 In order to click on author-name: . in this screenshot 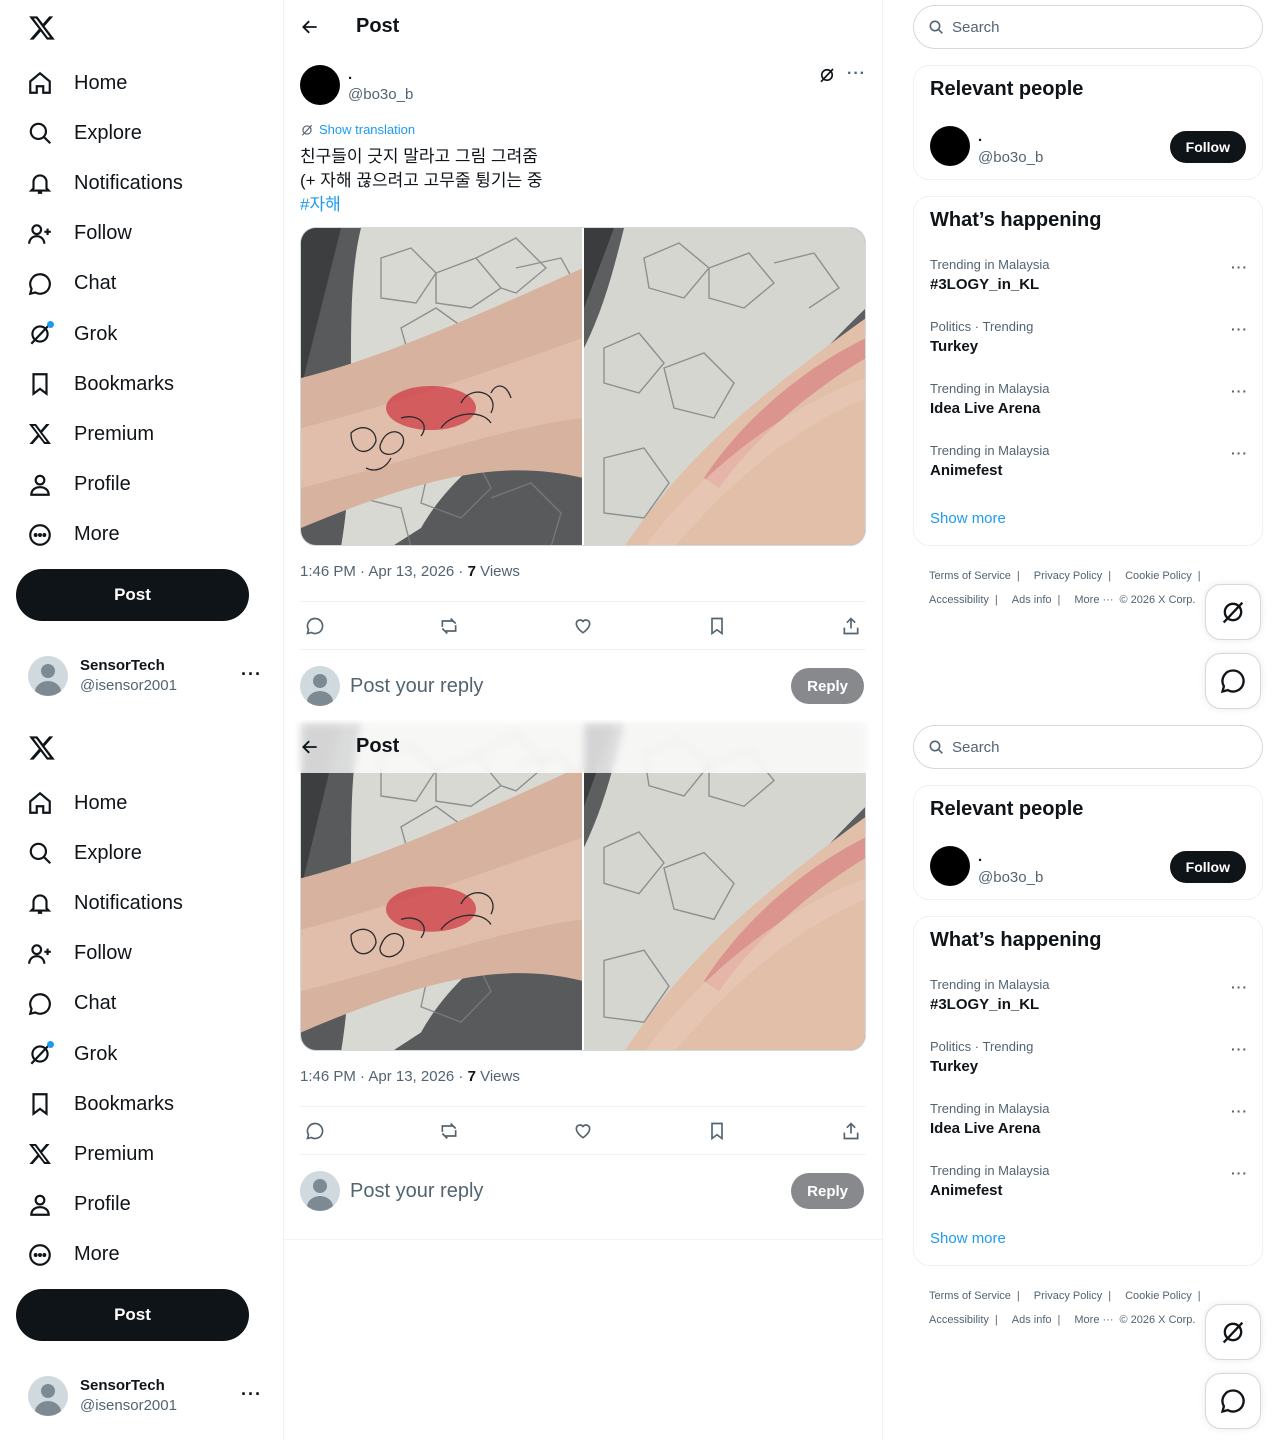, I will do `click(350, 74)`.